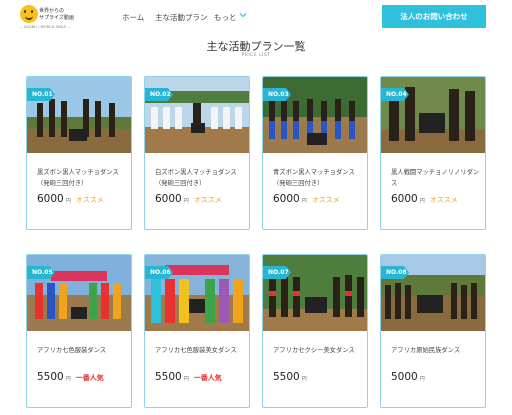 Image resolution: width=512 pixels, height=415 pixels. I want to click on plan-card-1: NO.01 黒ズボン黒人マッチョダンス（発砲三回付き） 6000 円 オススメ, so click(79, 153).